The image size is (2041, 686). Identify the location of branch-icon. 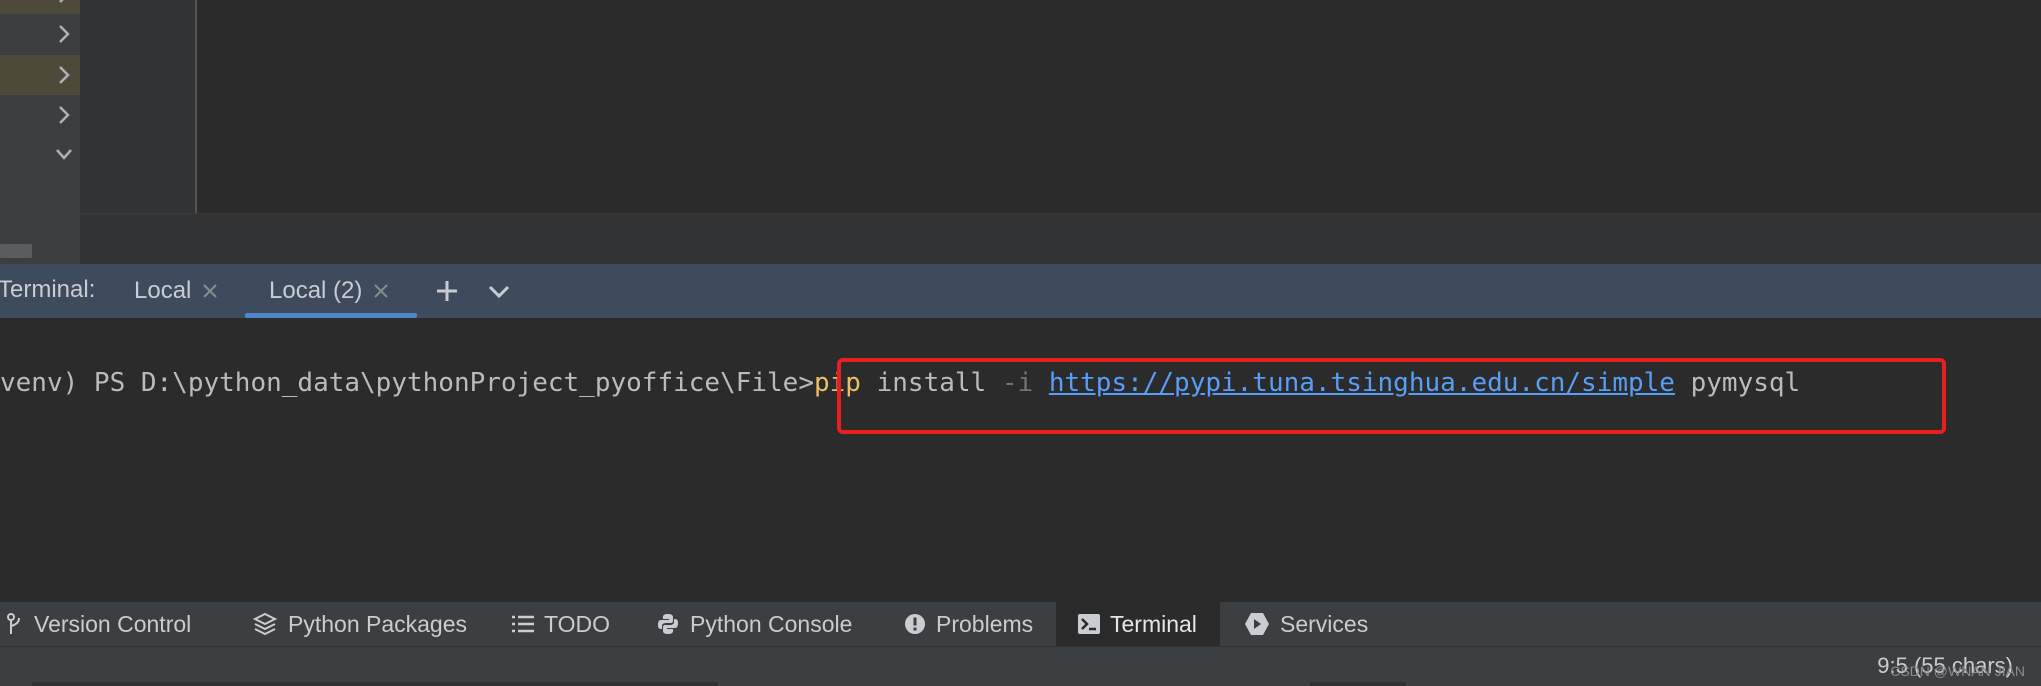
(13, 623).